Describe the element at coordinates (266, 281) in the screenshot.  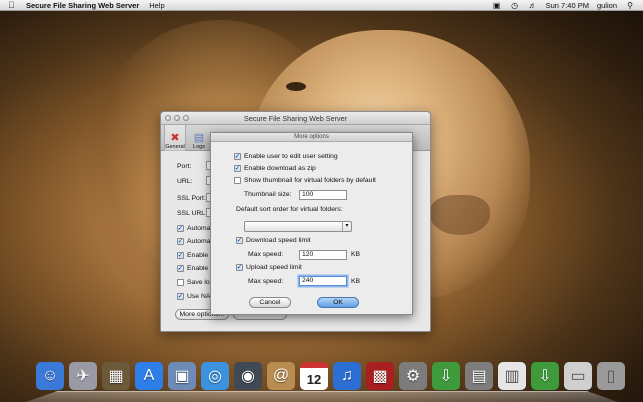
I see `upload-max-label: Max speed:` at that location.